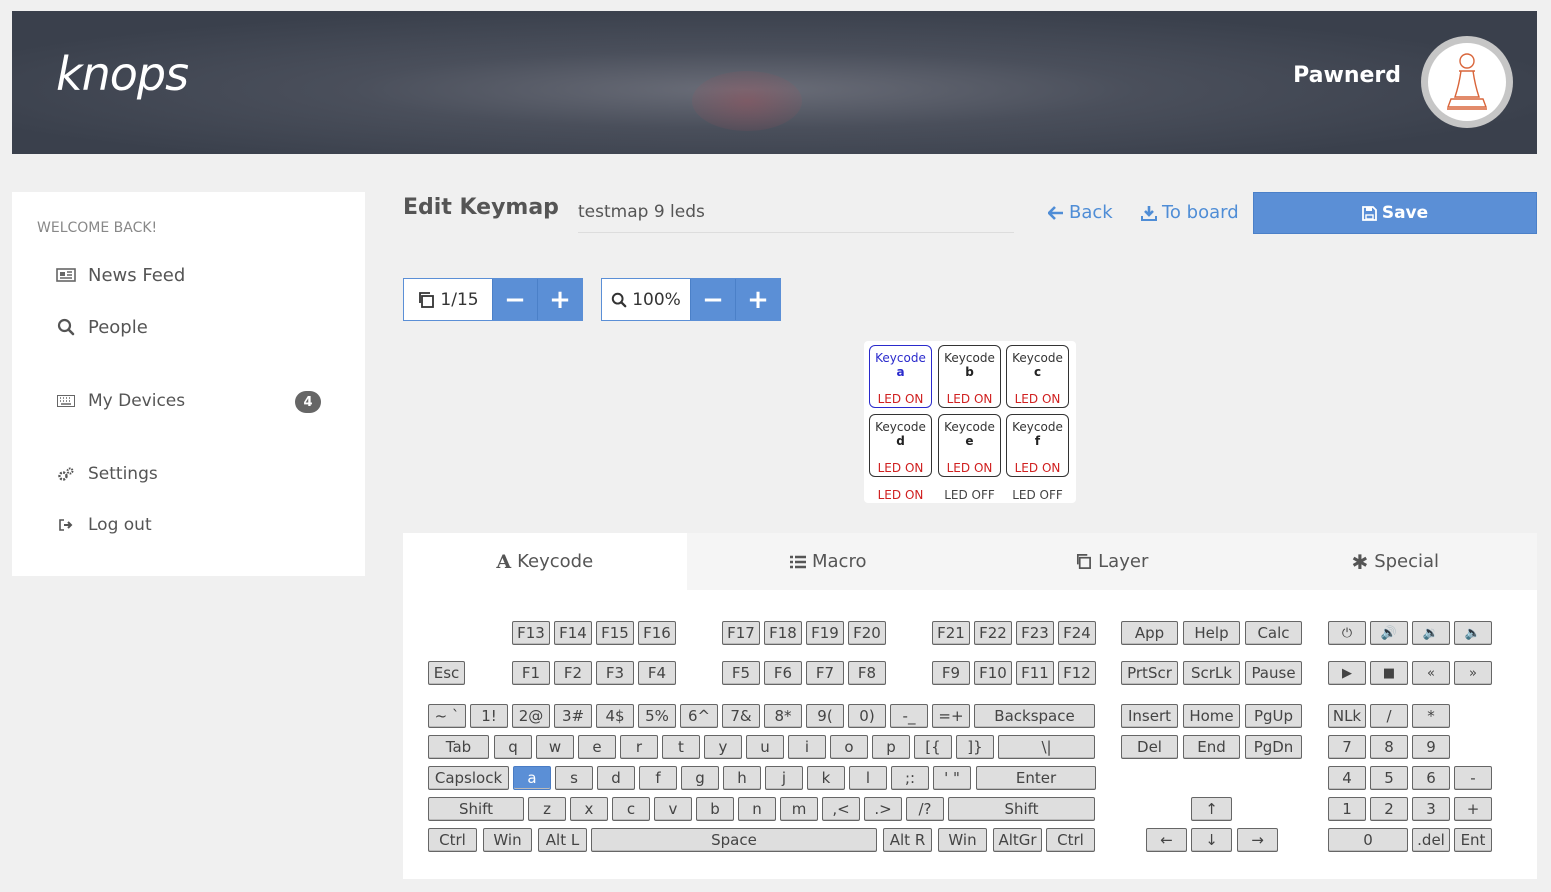 The image size is (1551, 892). What do you see at coordinates (1389, 633) in the screenshot?
I see `key-symbol: 🔊` at bounding box center [1389, 633].